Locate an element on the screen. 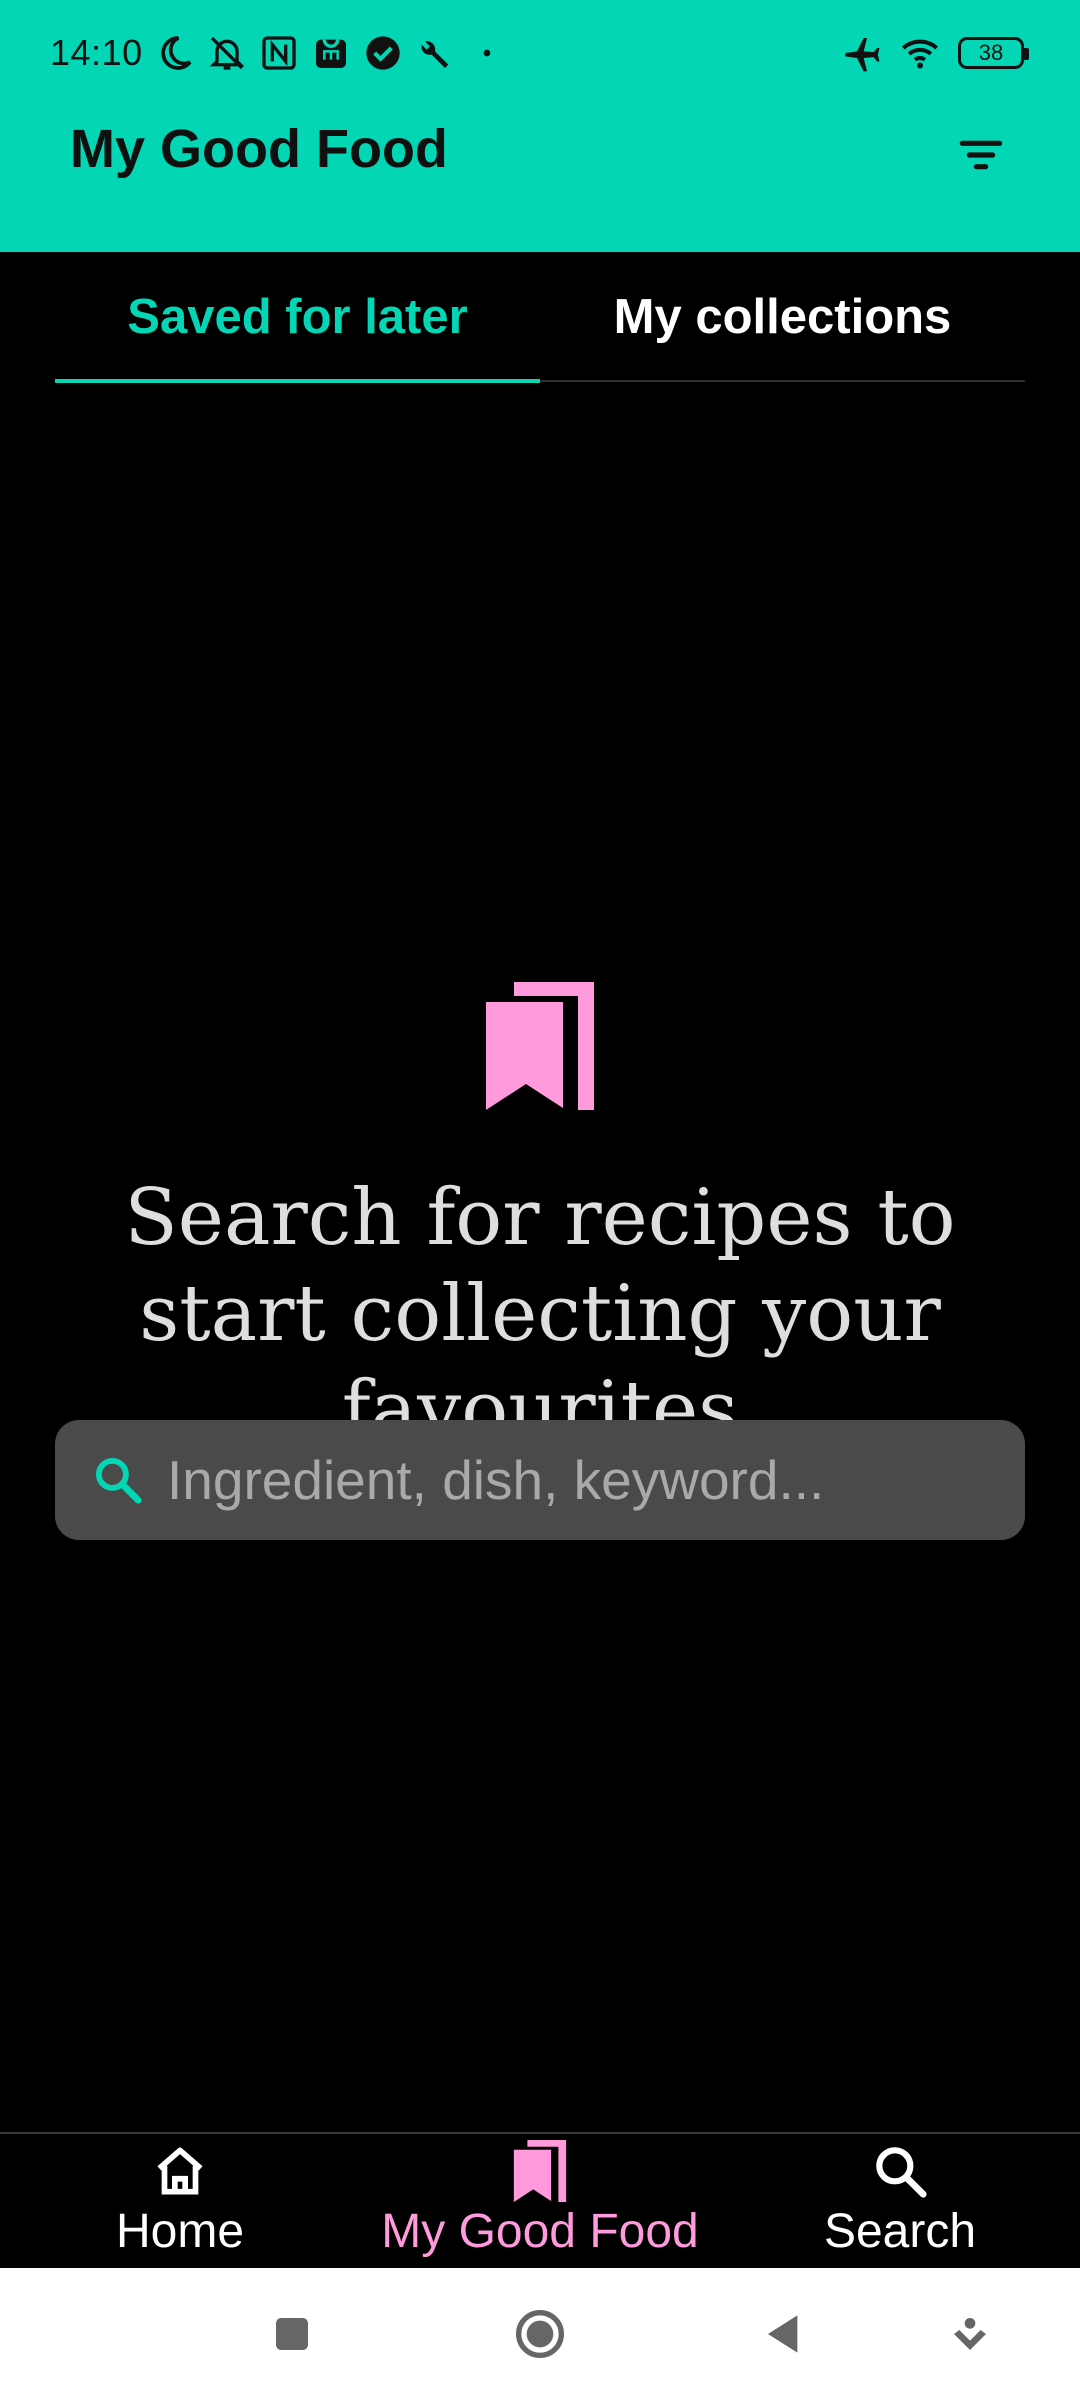  active-tab-indicator is located at coordinates (297, 381).